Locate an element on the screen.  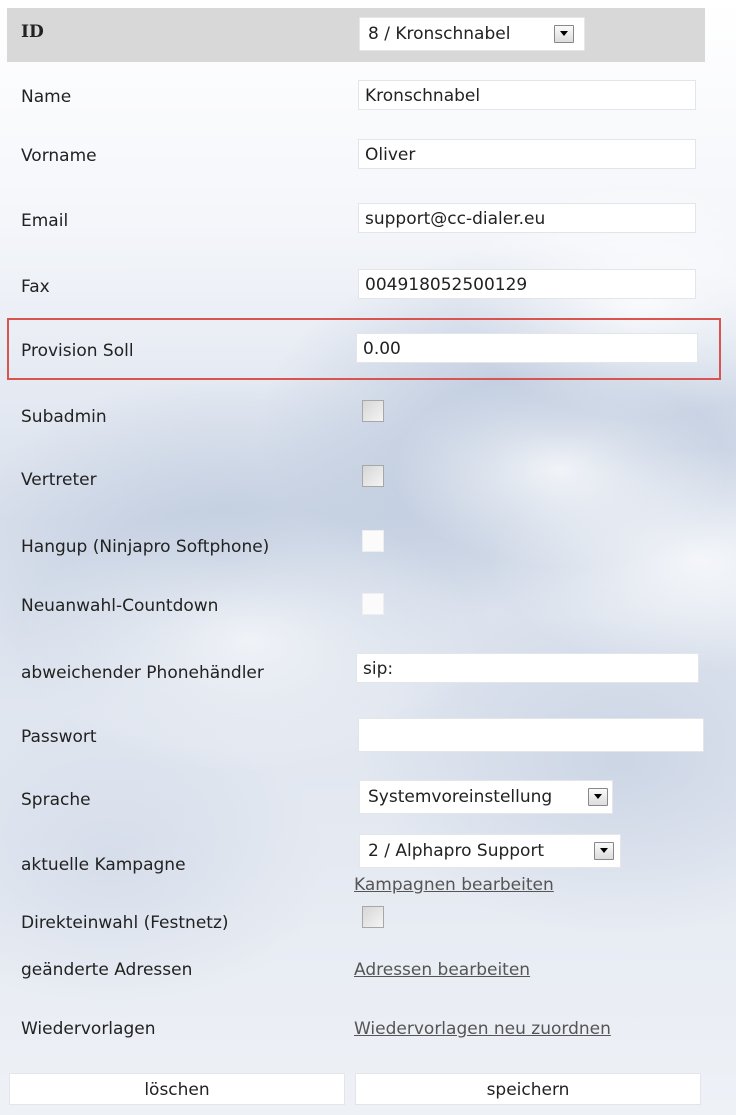
kampagne-label: aktuelle Kampagne is located at coordinates (103, 865).